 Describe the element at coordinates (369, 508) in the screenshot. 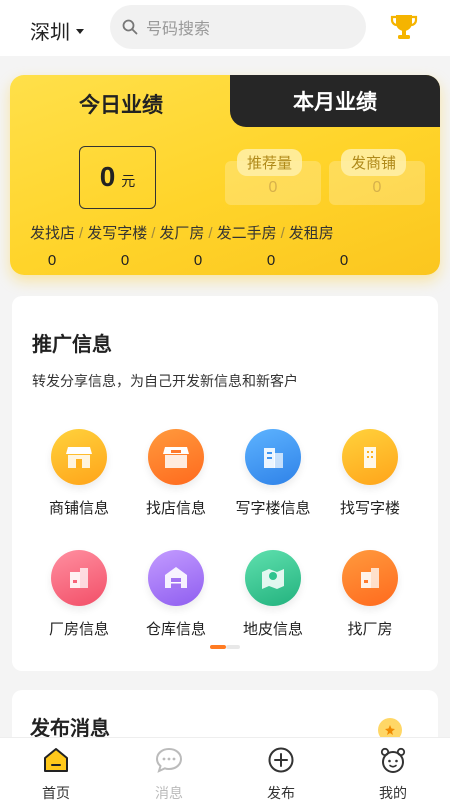

I see `grid-item-label: 找写字楼` at that location.